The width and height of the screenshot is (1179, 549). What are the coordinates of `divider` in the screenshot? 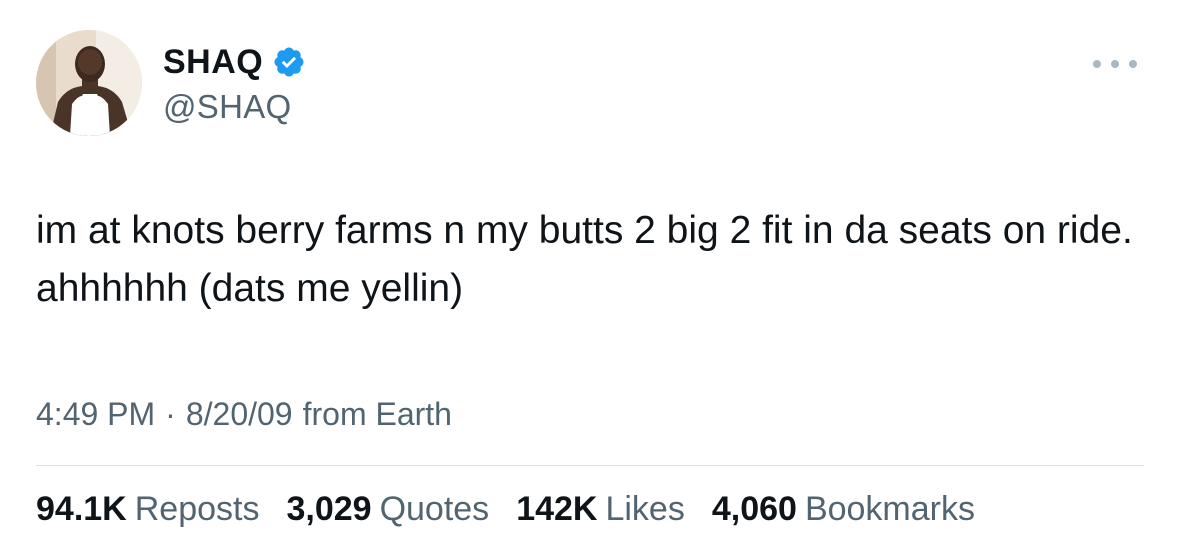 It's located at (590, 465).